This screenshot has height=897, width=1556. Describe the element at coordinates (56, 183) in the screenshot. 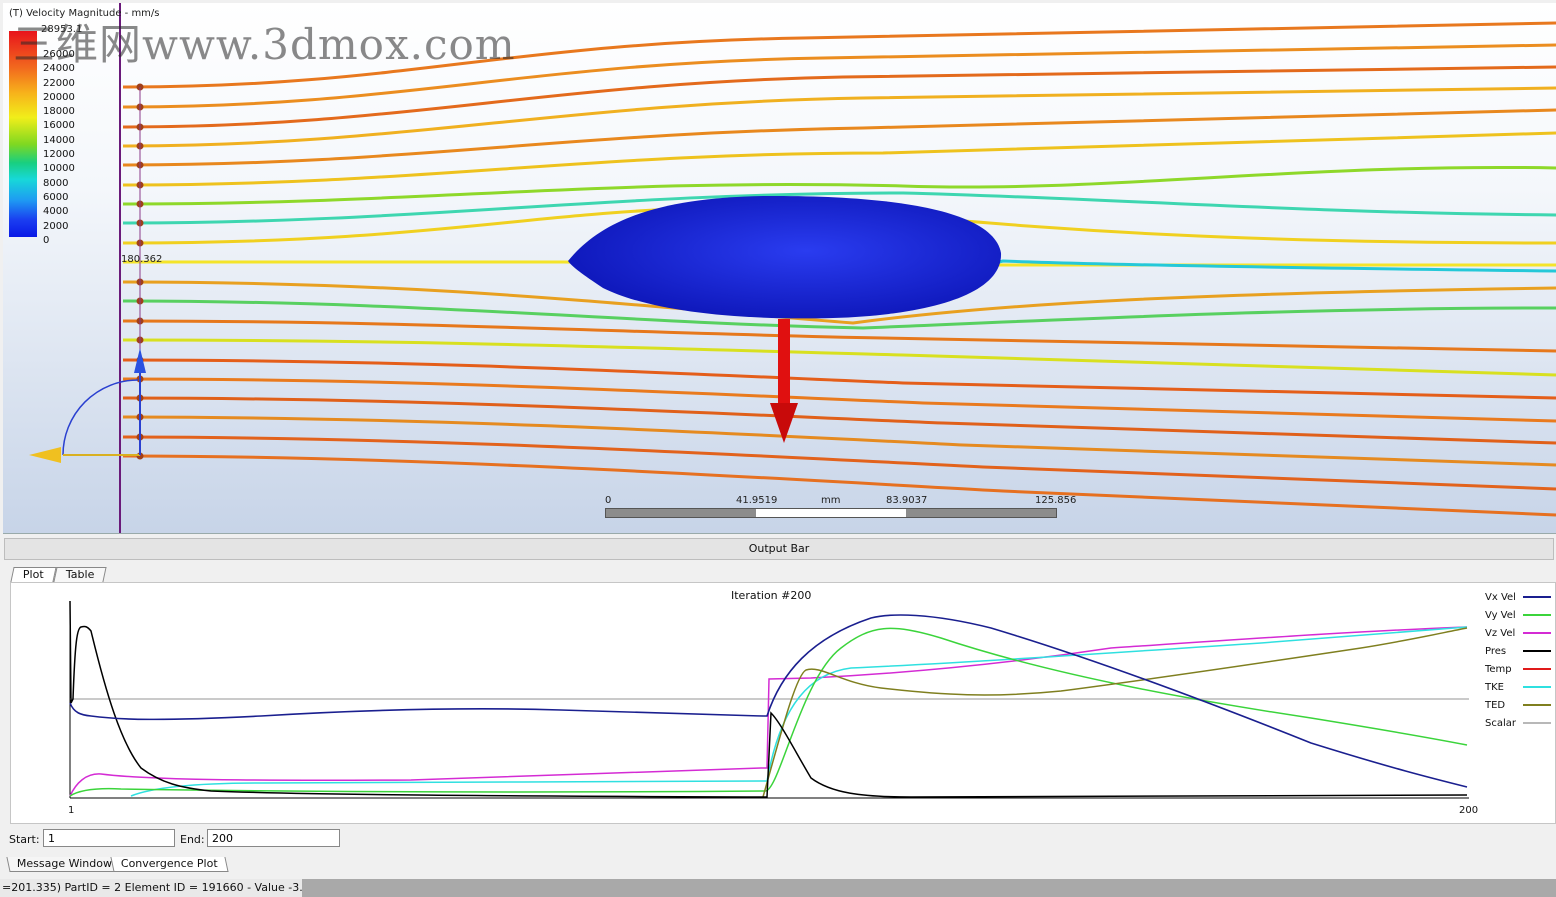

I see `legend-tick: 8000` at that location.